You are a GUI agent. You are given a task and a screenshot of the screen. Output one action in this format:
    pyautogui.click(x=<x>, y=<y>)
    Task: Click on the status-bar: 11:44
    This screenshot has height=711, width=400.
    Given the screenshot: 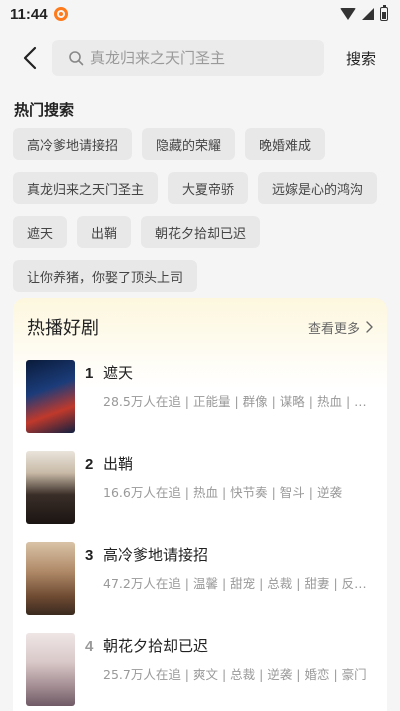 What is the action you would take?
    pyautogui.click(x=200, y=14)
    